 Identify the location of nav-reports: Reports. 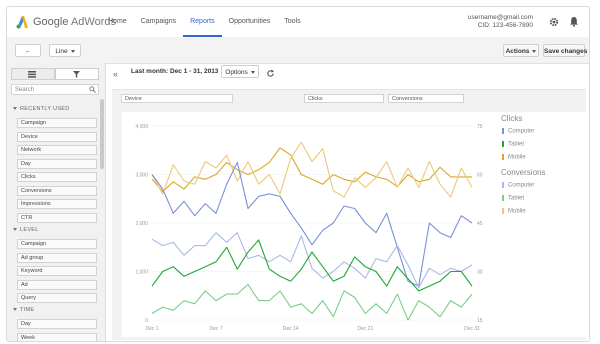
(202, 22).